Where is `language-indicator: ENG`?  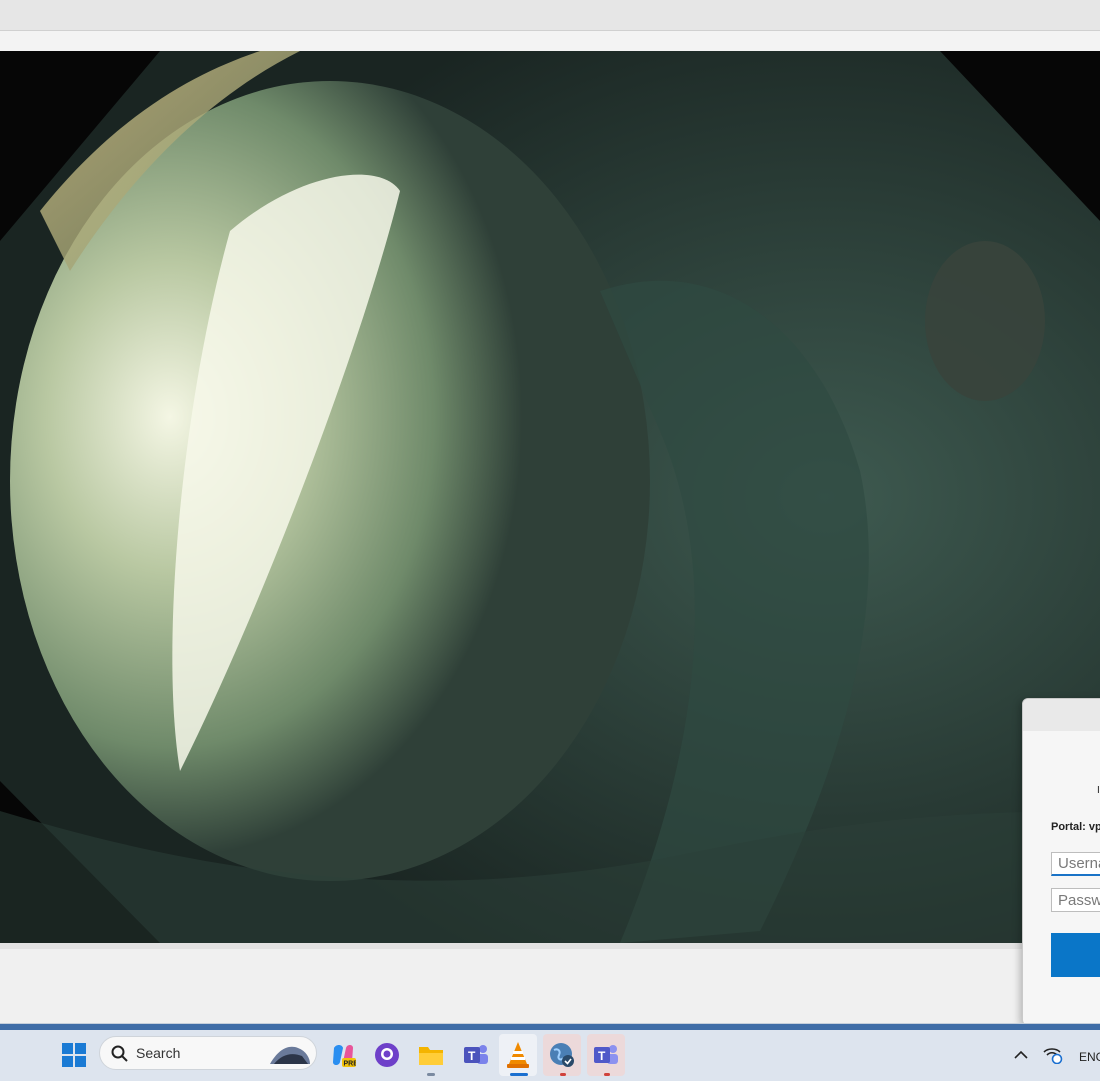
language-indicator: ENG is located at coordinates (1089, 1057).